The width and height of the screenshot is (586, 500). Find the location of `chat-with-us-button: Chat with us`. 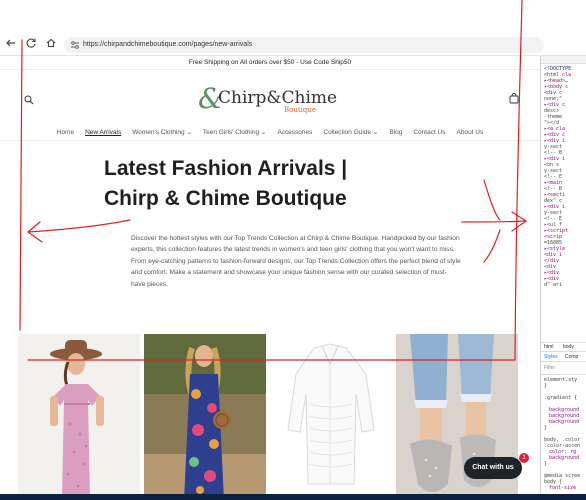

chat-with-us-button: Chat with us is located at coordinates (493, 468).